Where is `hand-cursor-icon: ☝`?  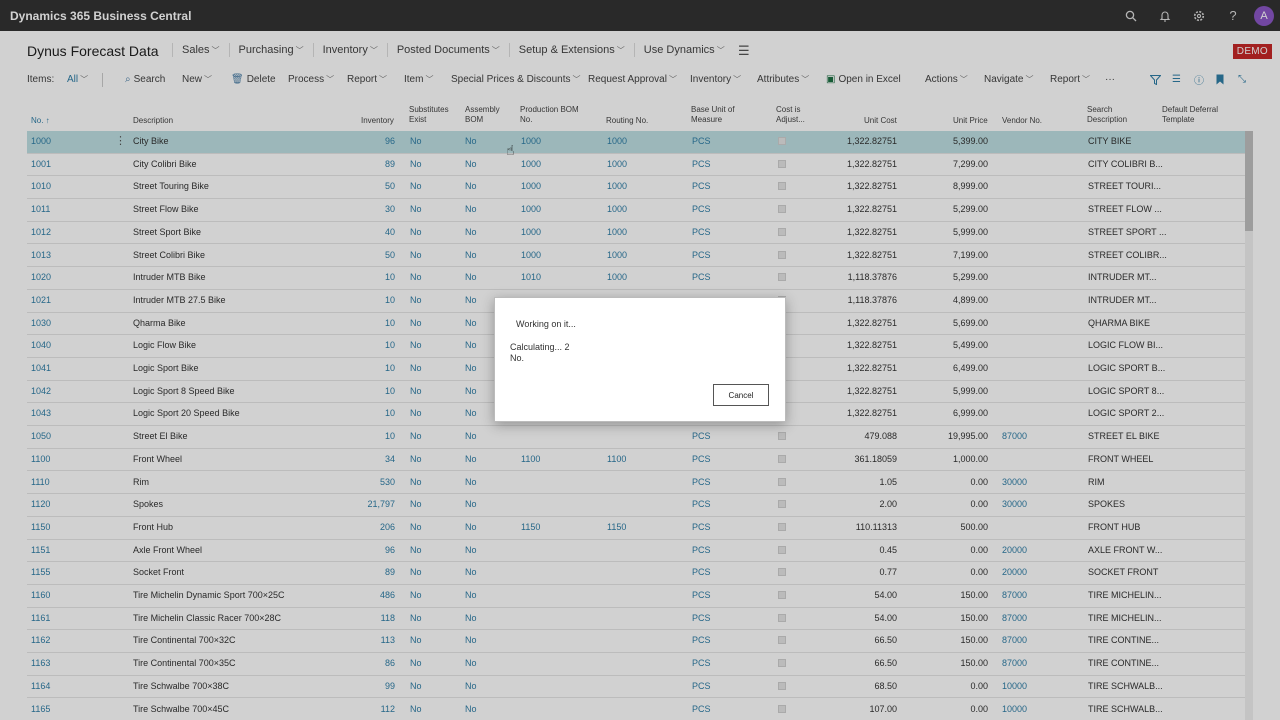 hand-cursor-icon: ☝ is located at coordinates (510, 150).